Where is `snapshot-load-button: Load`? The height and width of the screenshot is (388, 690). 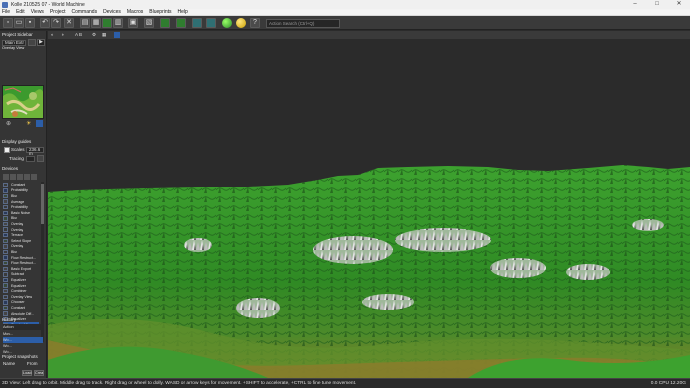
snapshot-load-button: Load is located at coordinates (27, 373).